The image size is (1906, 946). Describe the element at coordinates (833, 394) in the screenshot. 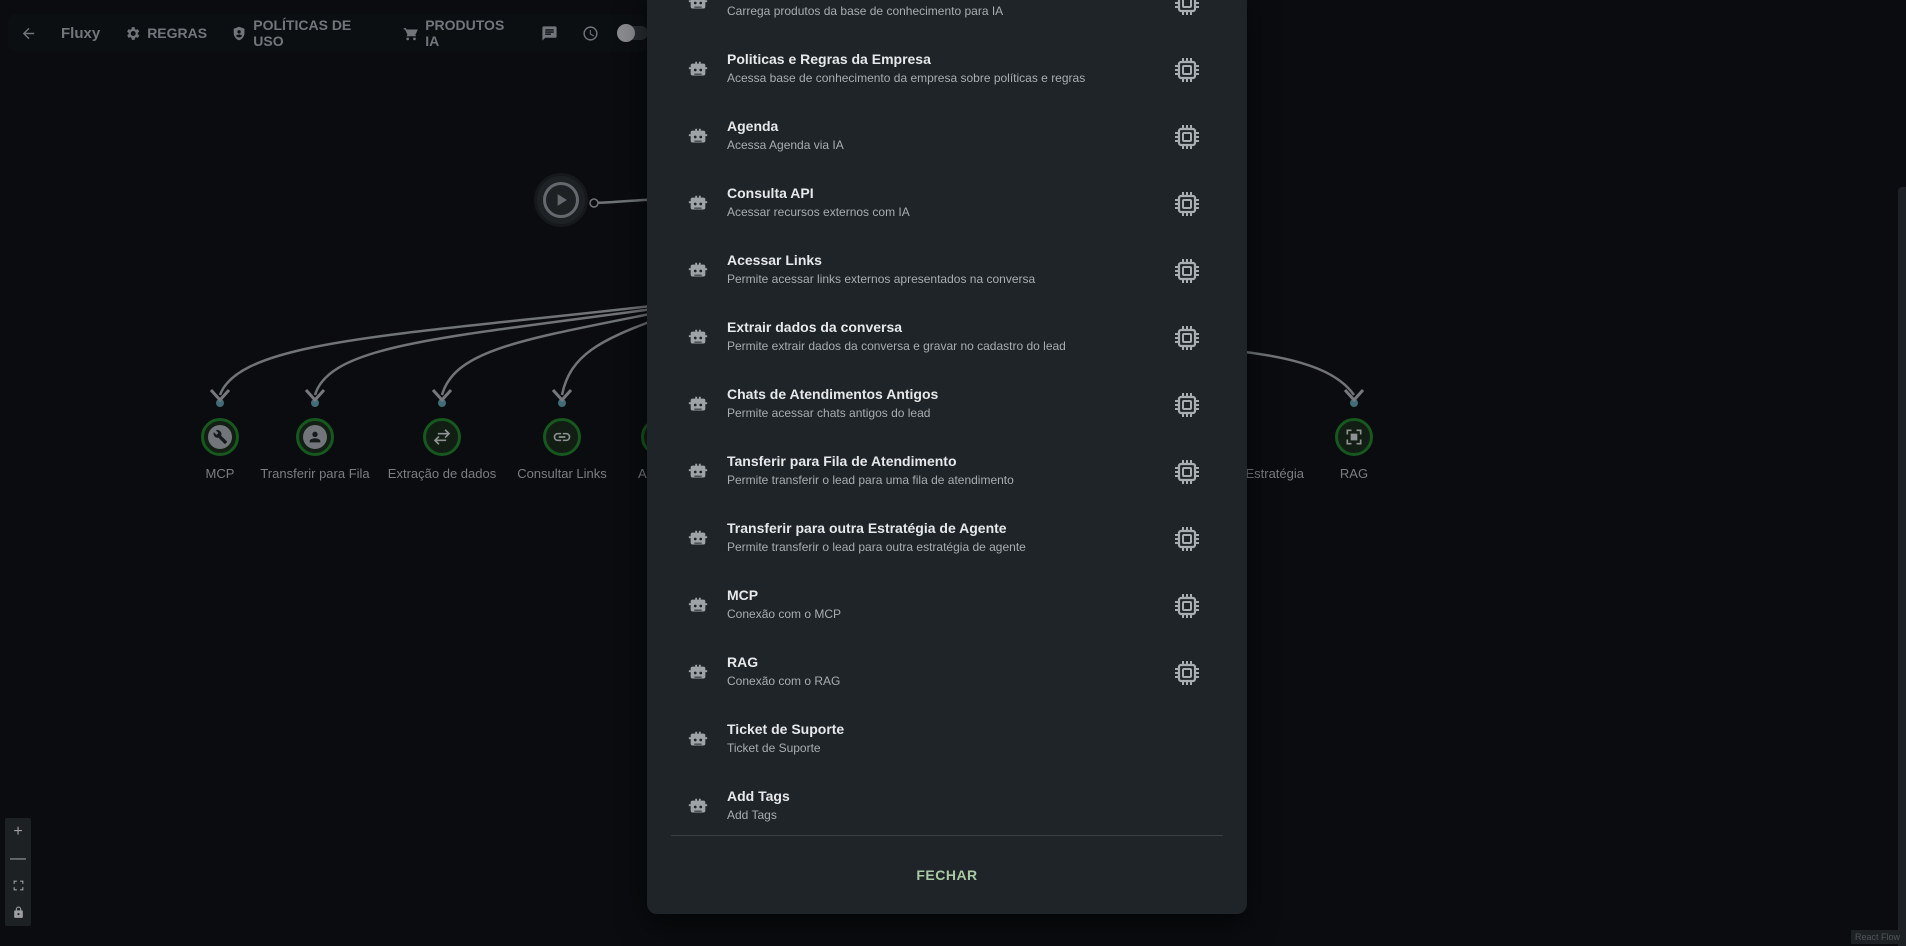

I see `tool-title: Chats de Atendimentos Antigos` at that location.